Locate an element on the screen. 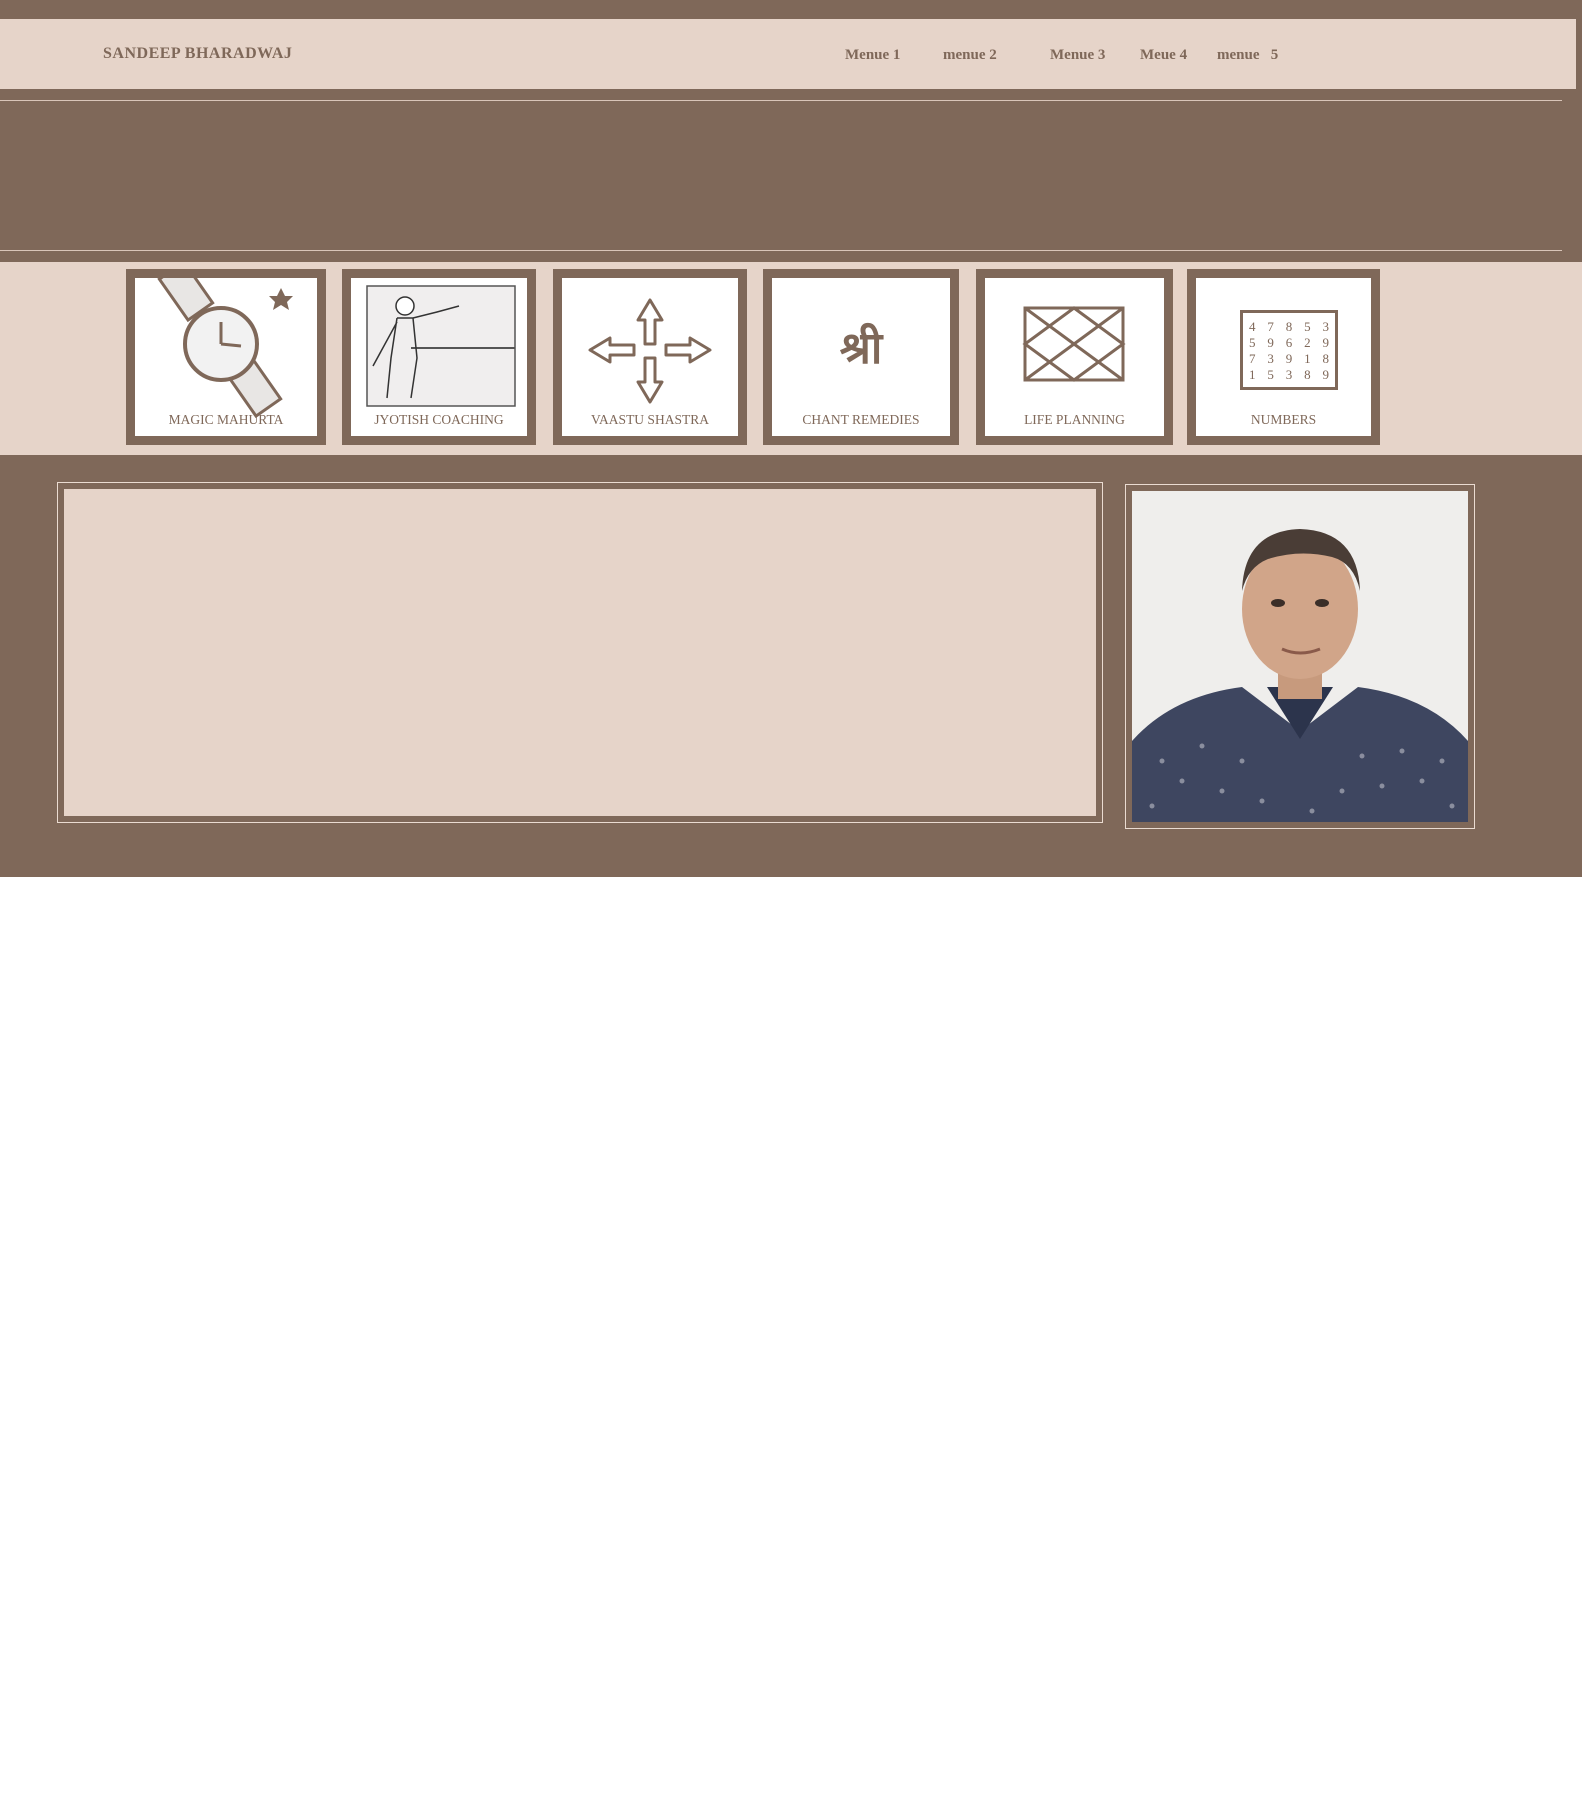  number-grid-icon: 4 7 8 5 3 5 9 6 2 9 7 3 9 1 8 1 5 3 8 9 is located at coordinates (1289, 350).